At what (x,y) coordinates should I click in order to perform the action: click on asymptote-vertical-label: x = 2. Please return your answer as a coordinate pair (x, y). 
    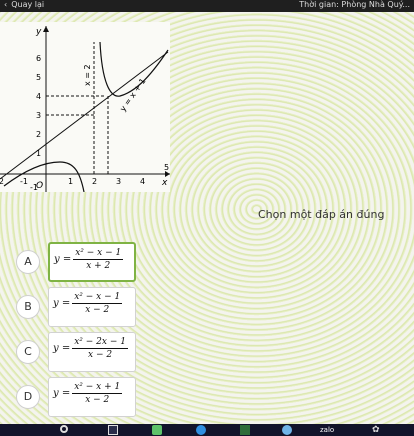
    Looking at the image, I should click on (87, 75).